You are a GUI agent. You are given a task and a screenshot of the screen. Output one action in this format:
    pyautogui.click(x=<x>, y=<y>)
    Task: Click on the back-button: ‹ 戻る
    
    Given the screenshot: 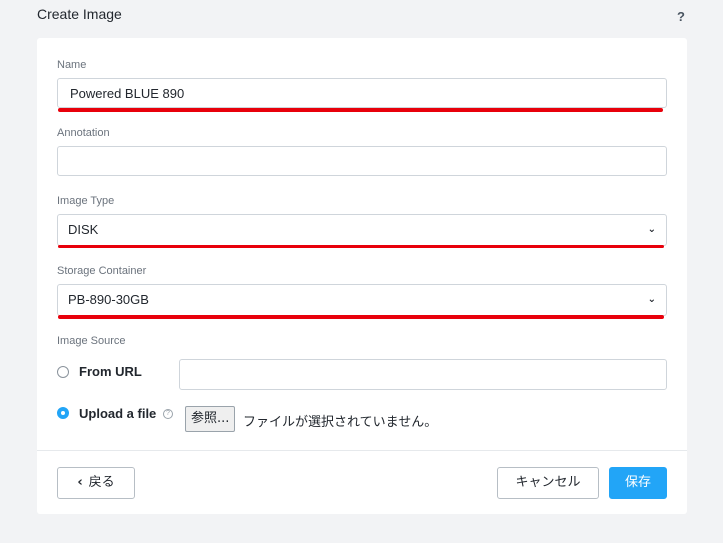 What is the action you would take?
    pyautogui.click(x=96, y=483)
    